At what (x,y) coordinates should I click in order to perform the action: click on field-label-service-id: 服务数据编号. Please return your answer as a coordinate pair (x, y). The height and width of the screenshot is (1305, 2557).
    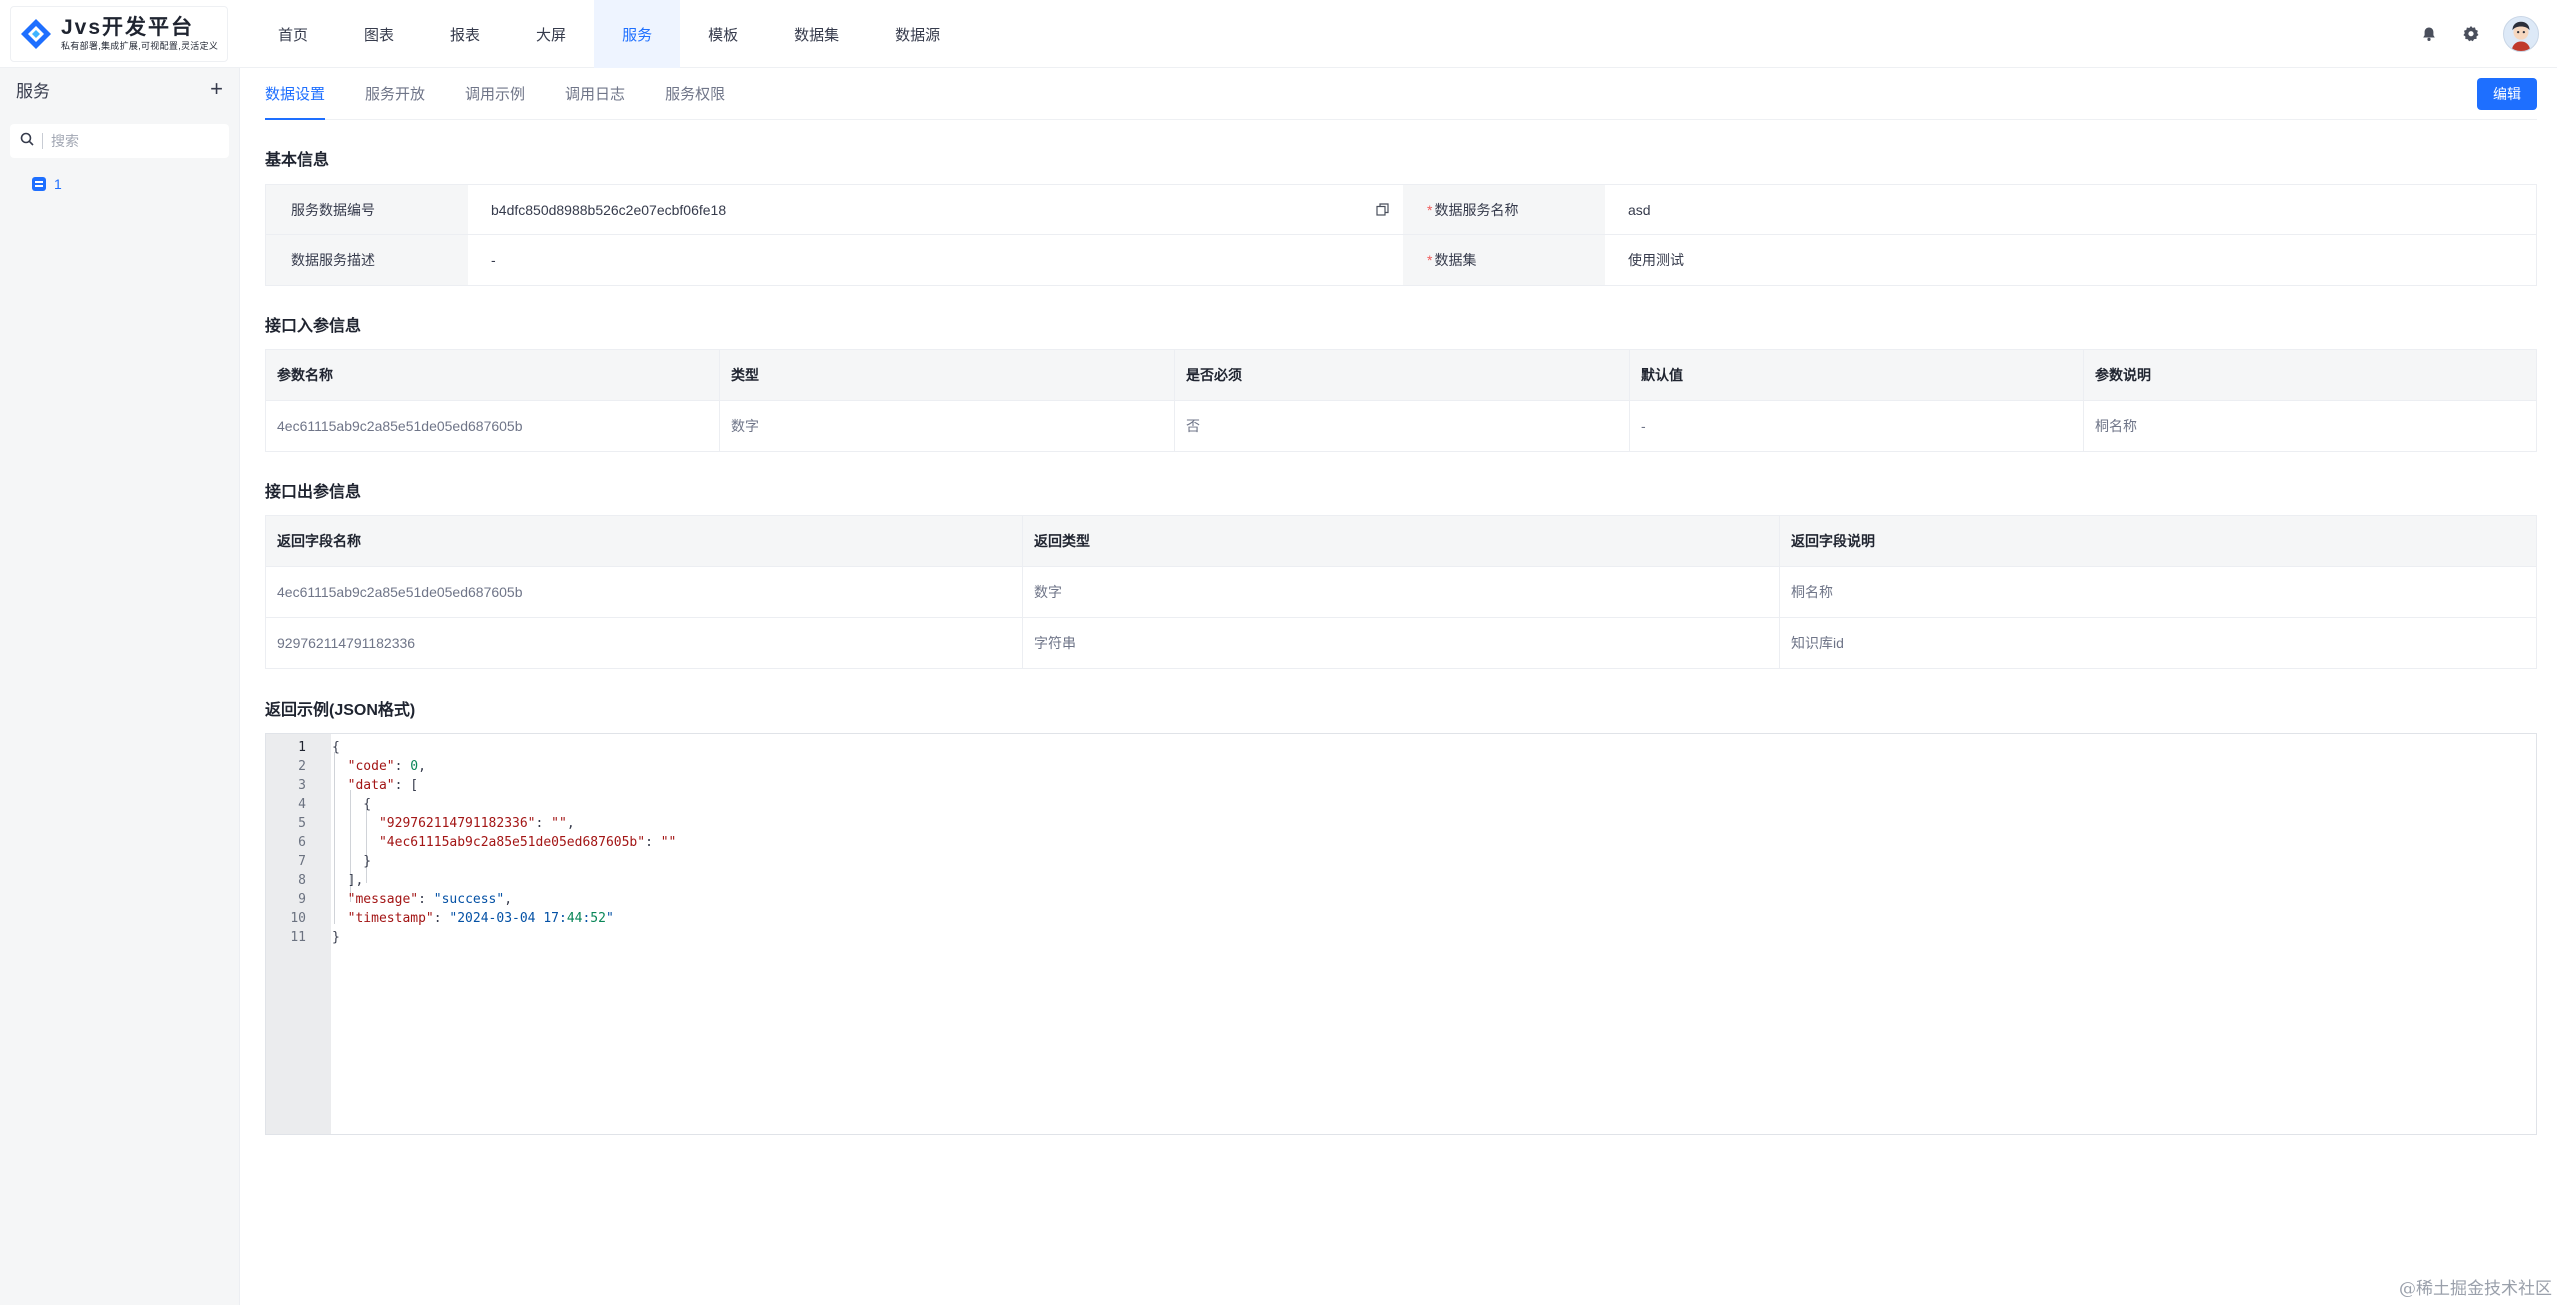
    Looking at the image, I should click on (367, 209).